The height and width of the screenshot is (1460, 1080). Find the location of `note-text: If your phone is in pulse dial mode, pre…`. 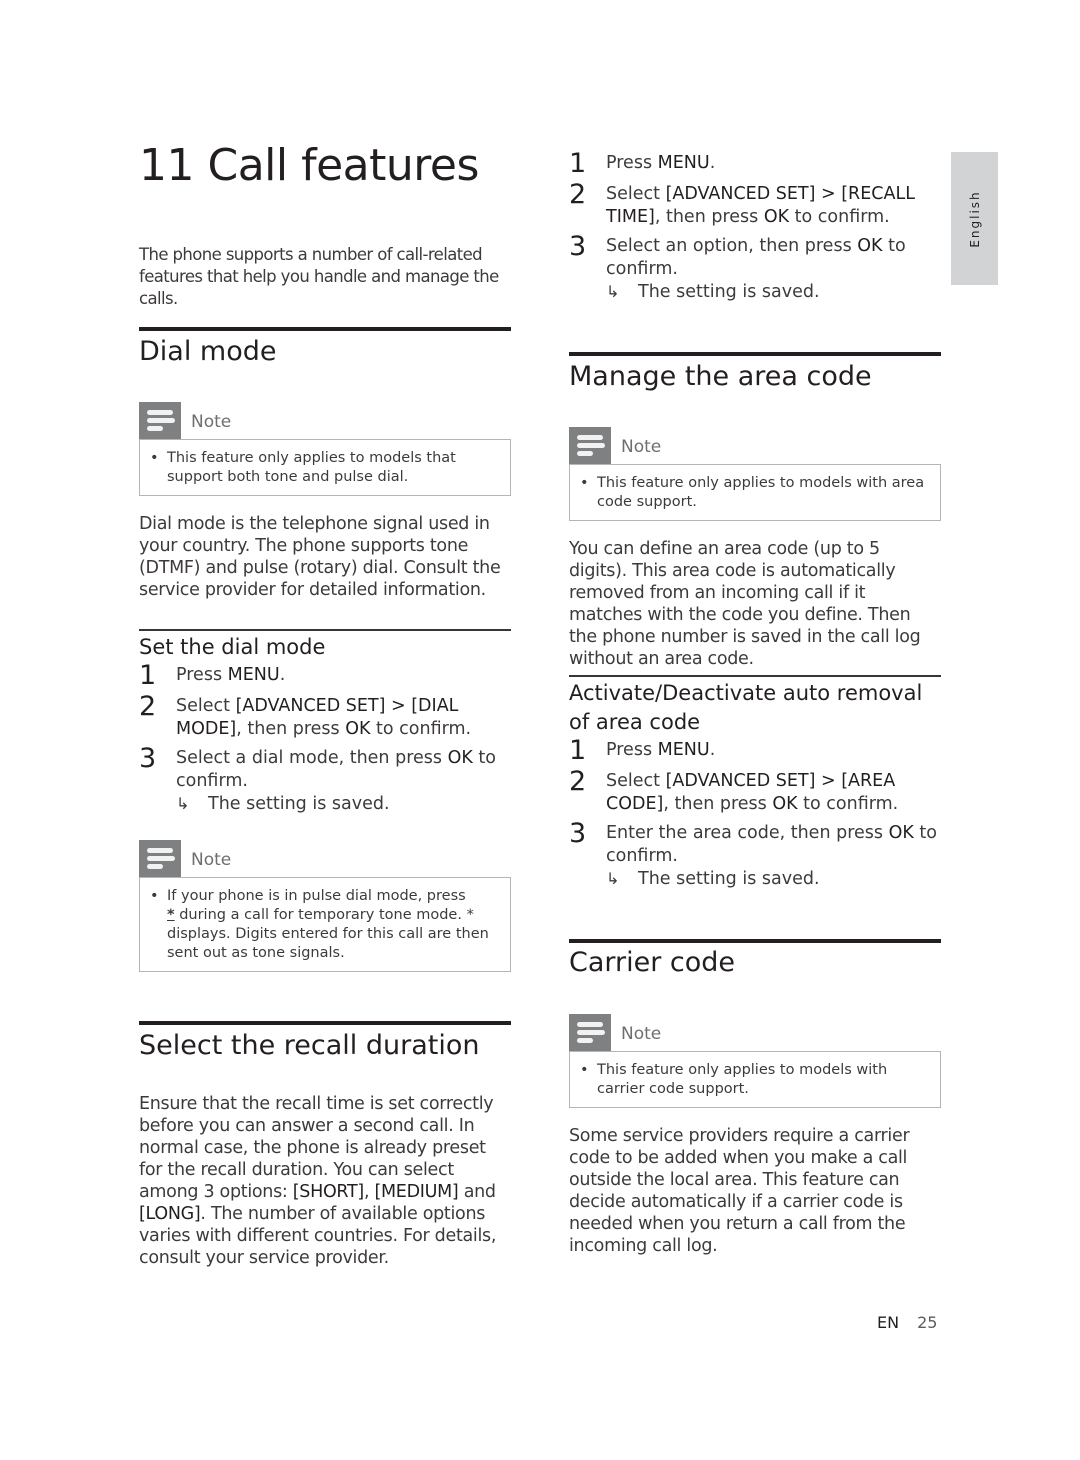

note-text: If your phone is in pulse dial mode, pre… is located at coordinates (328, 924).